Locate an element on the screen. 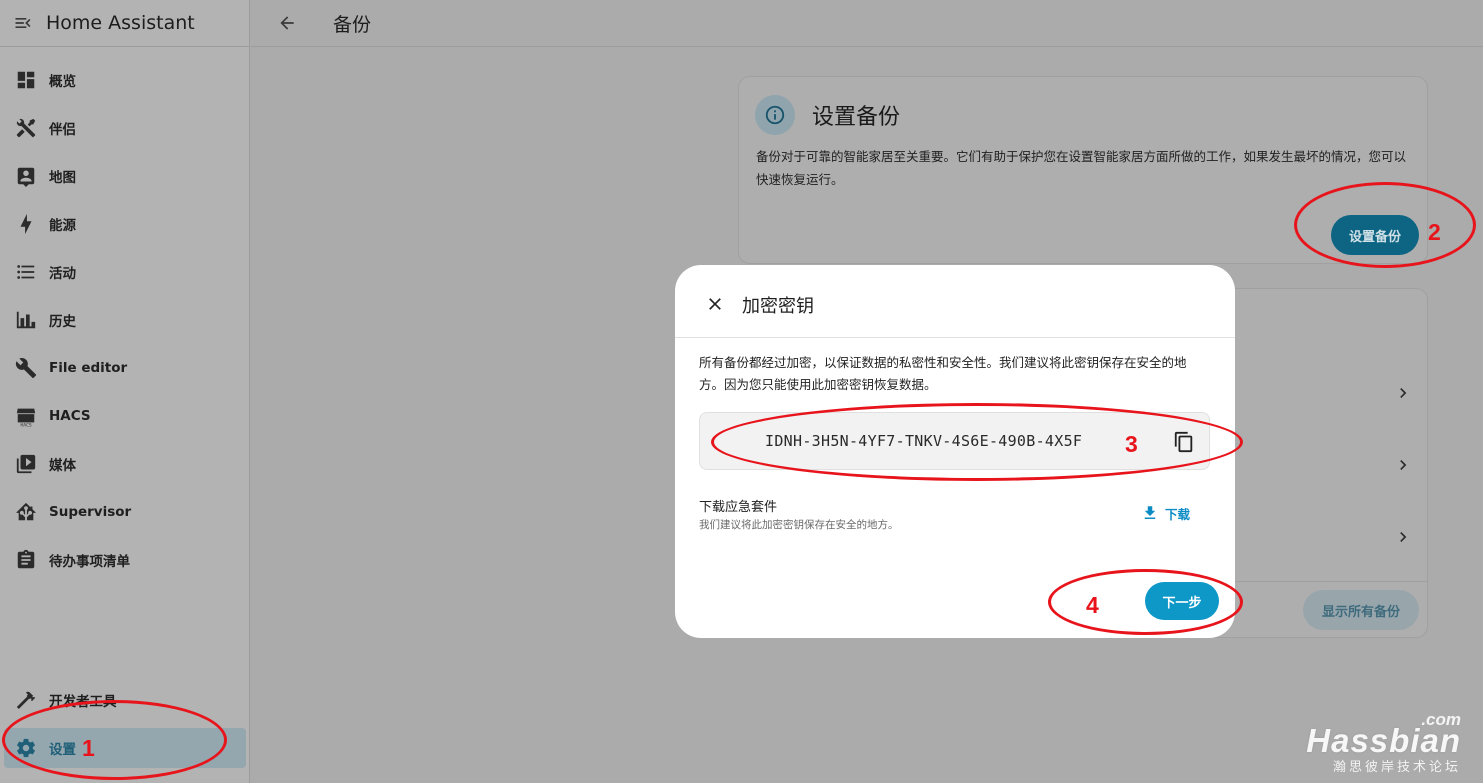 The image size is (1483, 783). annotation-number: 2 is located at coordinates (1434, 232).